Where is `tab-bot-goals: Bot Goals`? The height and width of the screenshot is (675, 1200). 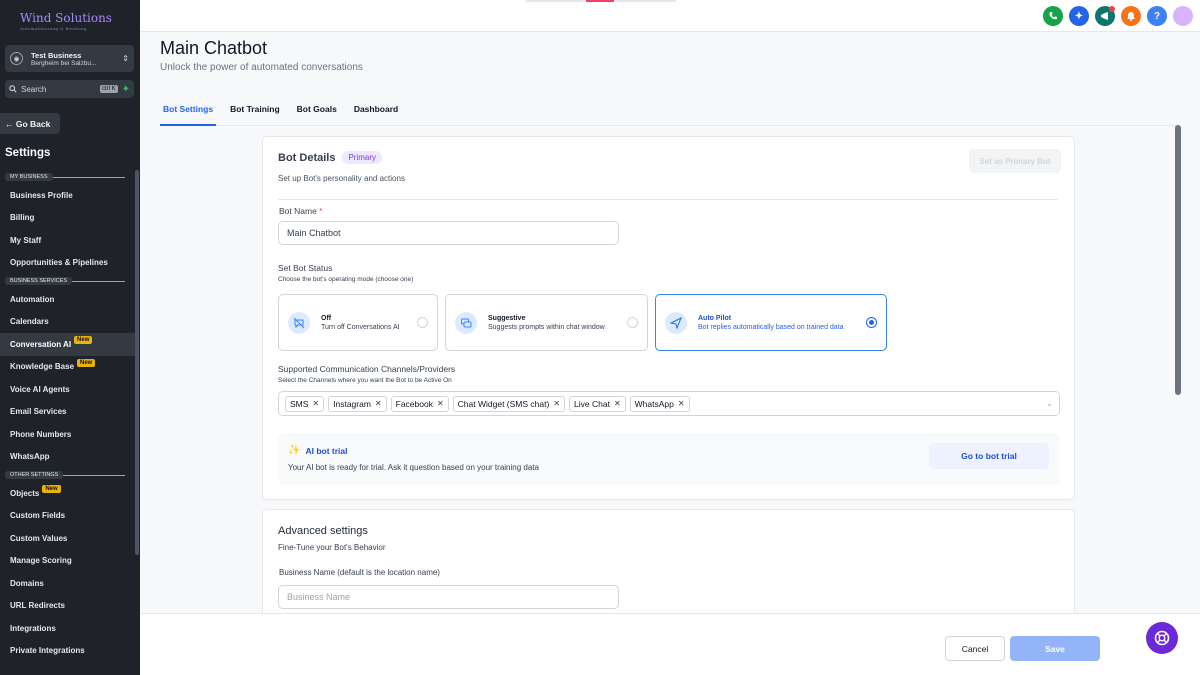 tab-bot-goals: Bot Goals is located at coordinates (317, 113).